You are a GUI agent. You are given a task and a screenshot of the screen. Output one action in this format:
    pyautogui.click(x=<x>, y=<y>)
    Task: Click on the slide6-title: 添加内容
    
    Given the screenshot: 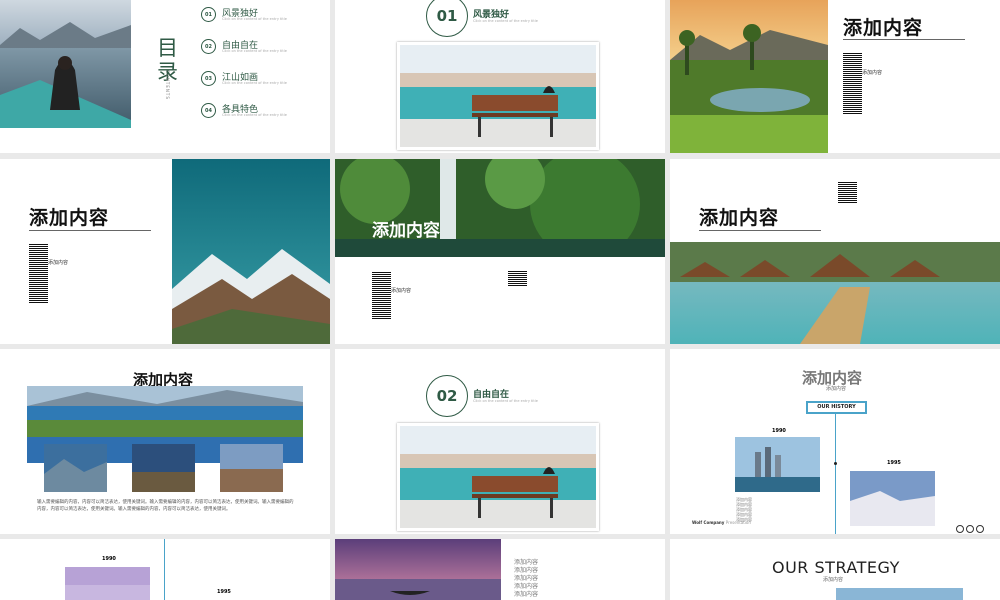 What is the action you would take?
    pyautogui.click(x=739, y=218)
    